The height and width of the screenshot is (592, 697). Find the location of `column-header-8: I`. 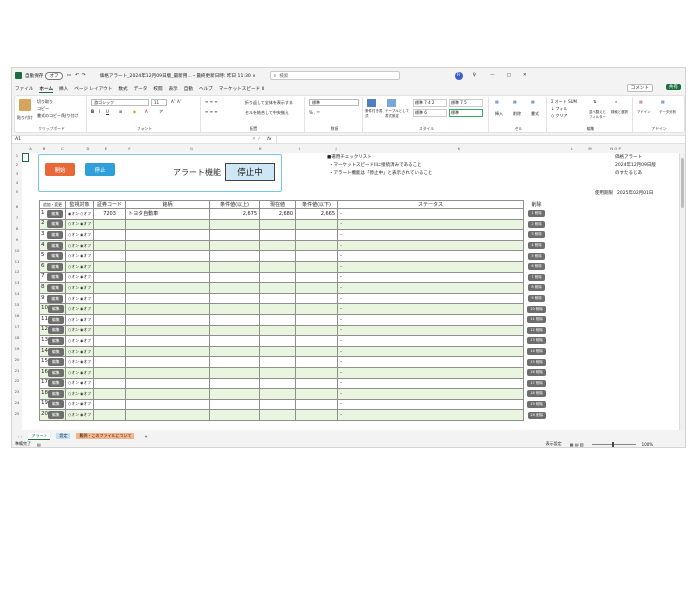

column-header-8: I is located at coordinates (299, 148).